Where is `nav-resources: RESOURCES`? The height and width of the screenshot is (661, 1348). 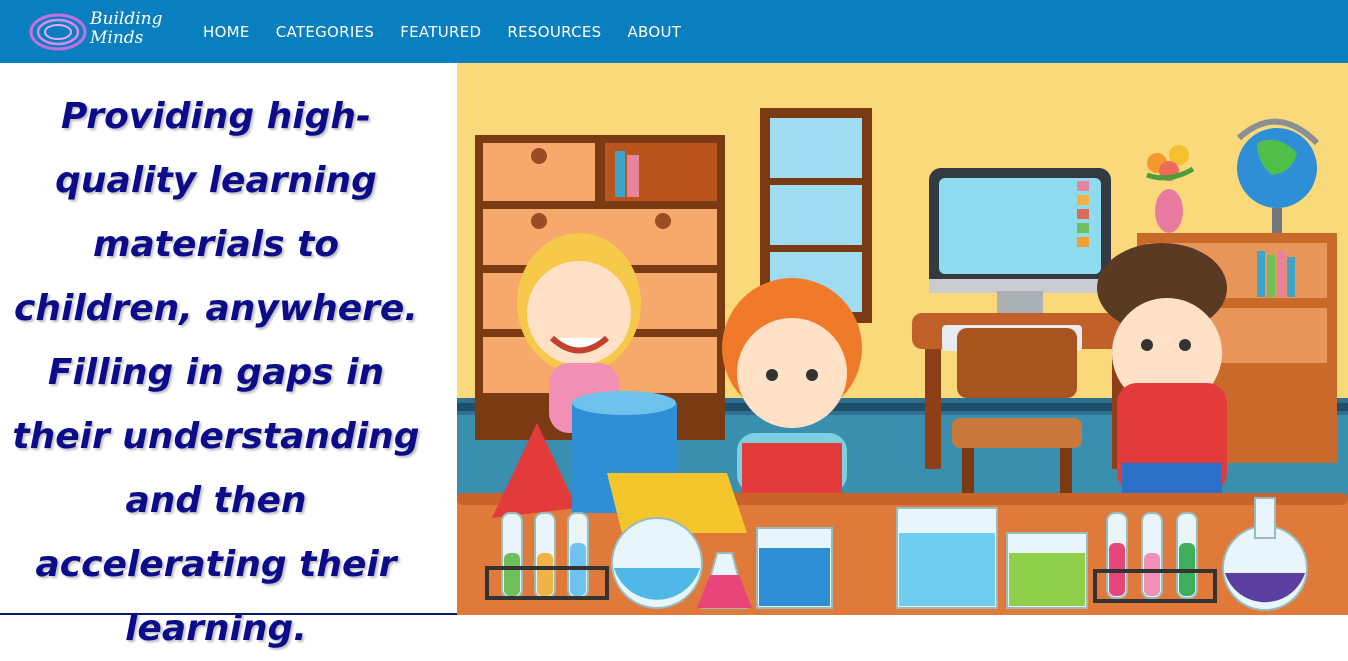 nav-resources: RESOURCES is located at coordinates (554, 32).